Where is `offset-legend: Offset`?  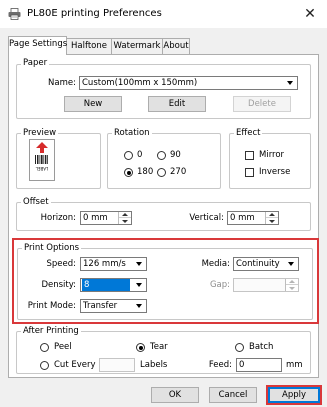
offset-legend: Offset is located at coordinates (36, 202).